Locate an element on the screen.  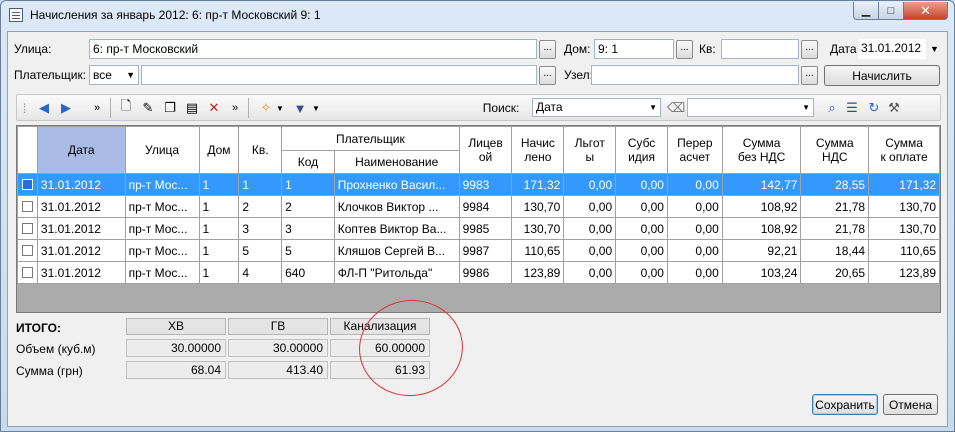
header-house: Дом is located at coordinates (219, 150).